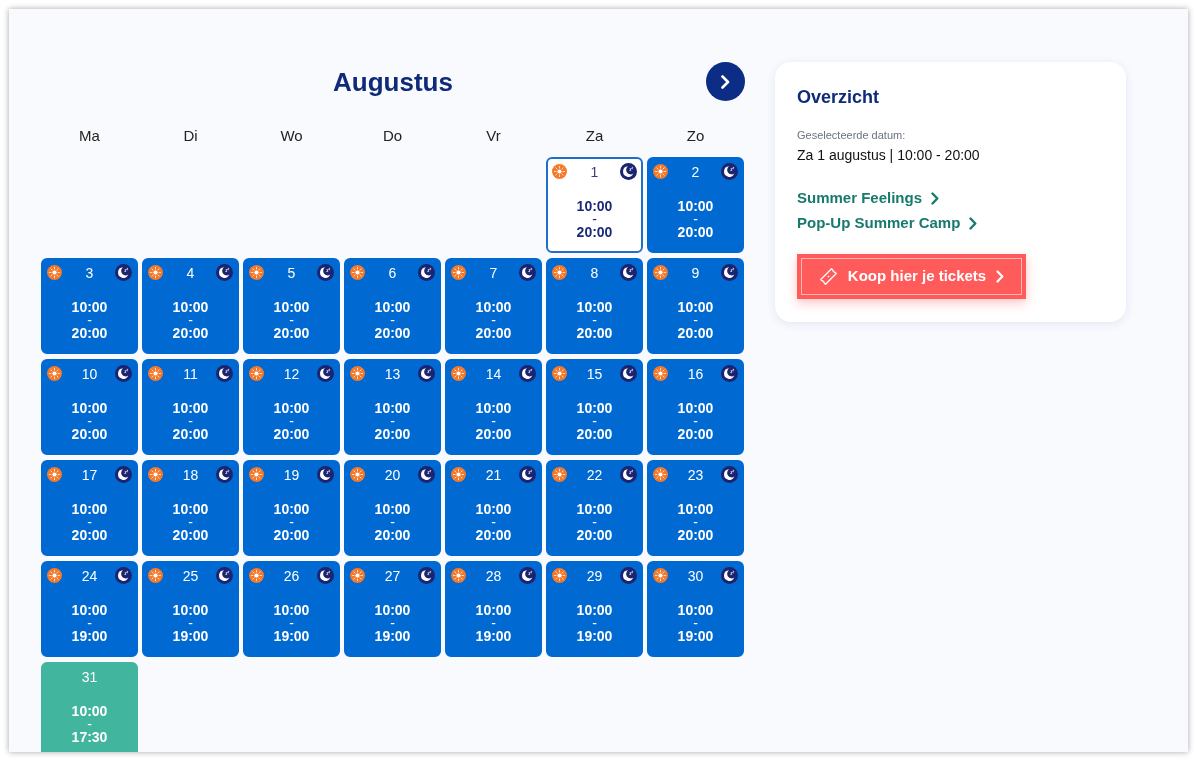 This screenshot has height=760, width=1196. Describe the element at coordinates (695, 306) in the screenshot. I see `day-cell: 9 10:00 - 20:00` at that location.